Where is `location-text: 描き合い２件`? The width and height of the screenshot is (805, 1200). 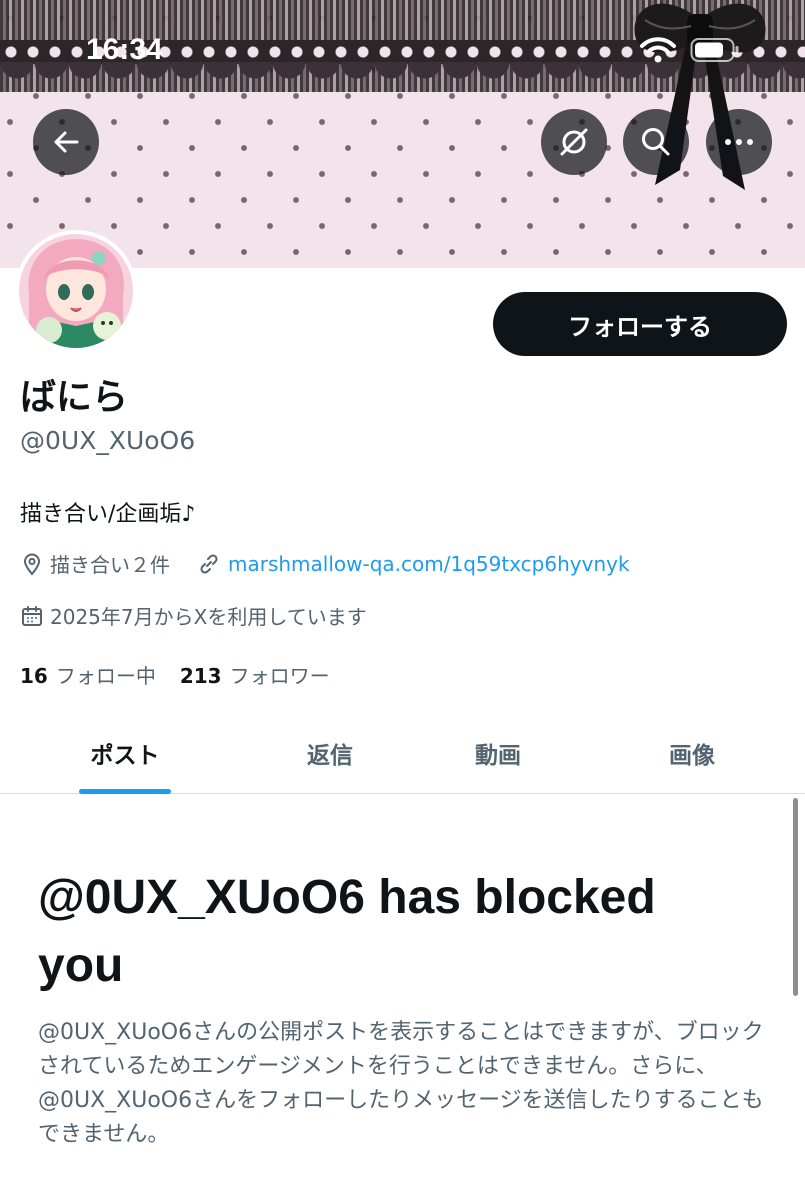 location-text: 描き合い２件 is located at coordinates (110, 565).